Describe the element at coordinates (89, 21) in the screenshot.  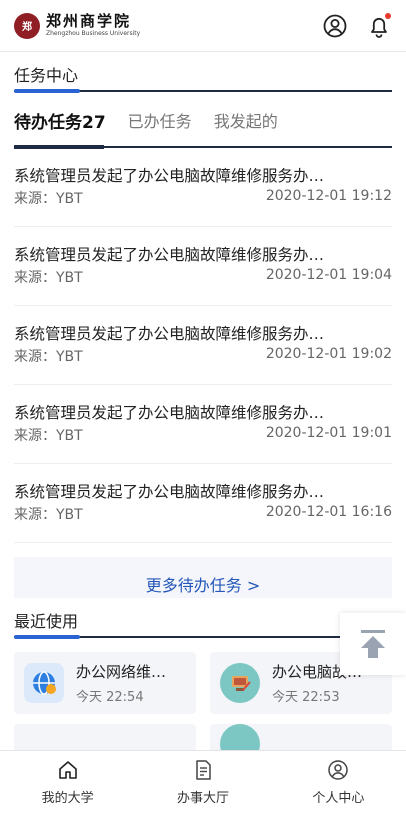
I see `school-name-cn: 郑州商学院` at that location.